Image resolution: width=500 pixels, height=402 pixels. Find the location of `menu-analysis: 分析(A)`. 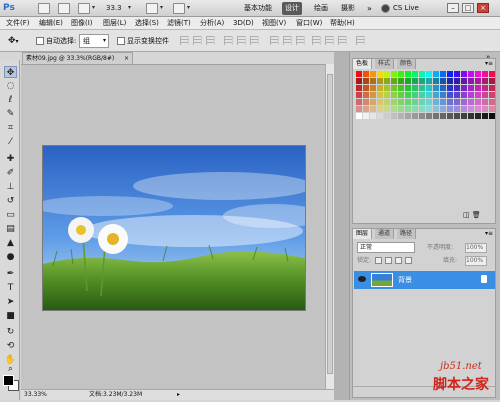

menu-analysis: 分析(A) is located at coordinates (212, 23).